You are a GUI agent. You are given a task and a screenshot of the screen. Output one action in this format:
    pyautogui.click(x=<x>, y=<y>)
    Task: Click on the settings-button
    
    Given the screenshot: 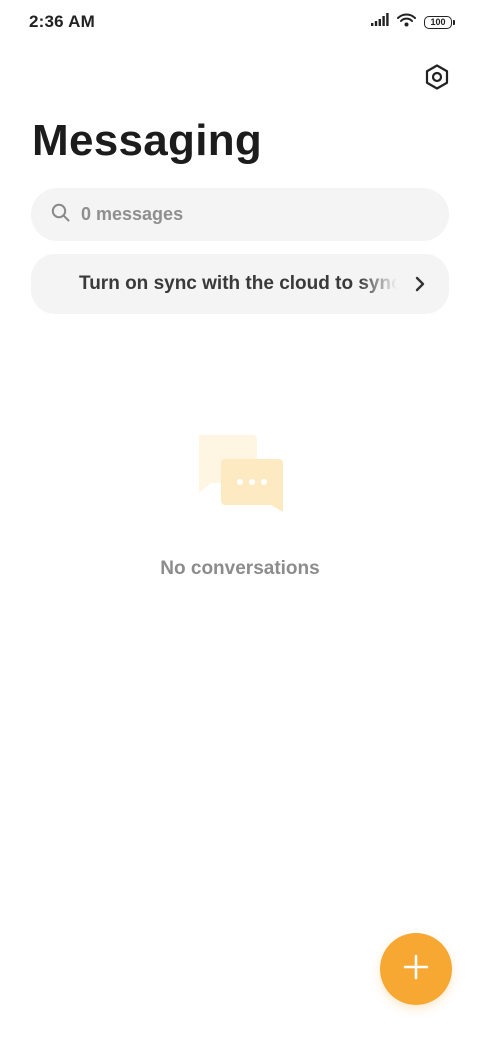 What is the action you would take?
    pyautogui.click(x=437, y=79)
    